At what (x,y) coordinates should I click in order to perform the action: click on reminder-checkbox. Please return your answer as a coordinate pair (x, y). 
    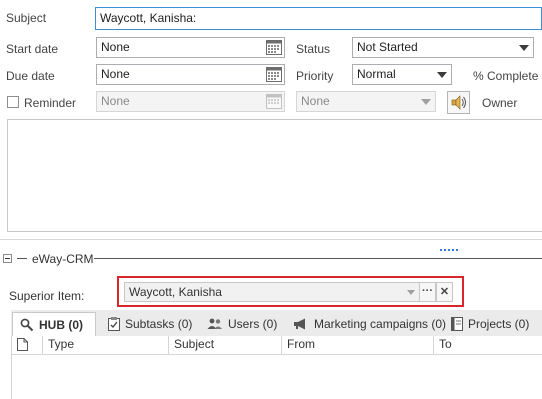
    Looking at the image, I should click on (13, 102).